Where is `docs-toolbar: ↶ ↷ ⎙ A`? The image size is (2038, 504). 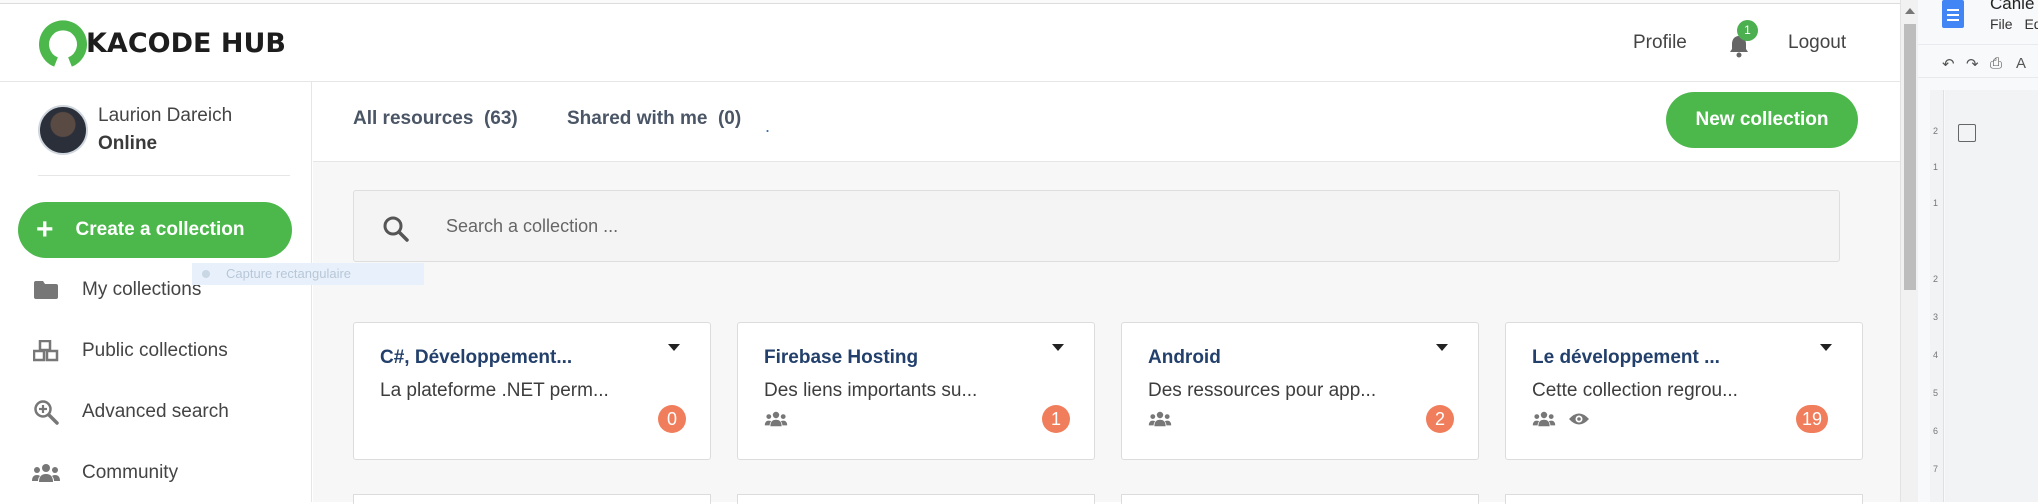 docs-toolbar: ↶ ↷ ⎙ A is located at coordinates (1978, 61).